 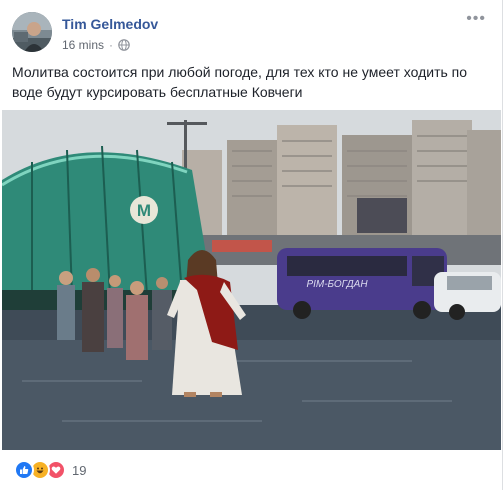 I want to click on avatar, so click(x=32, y=32).